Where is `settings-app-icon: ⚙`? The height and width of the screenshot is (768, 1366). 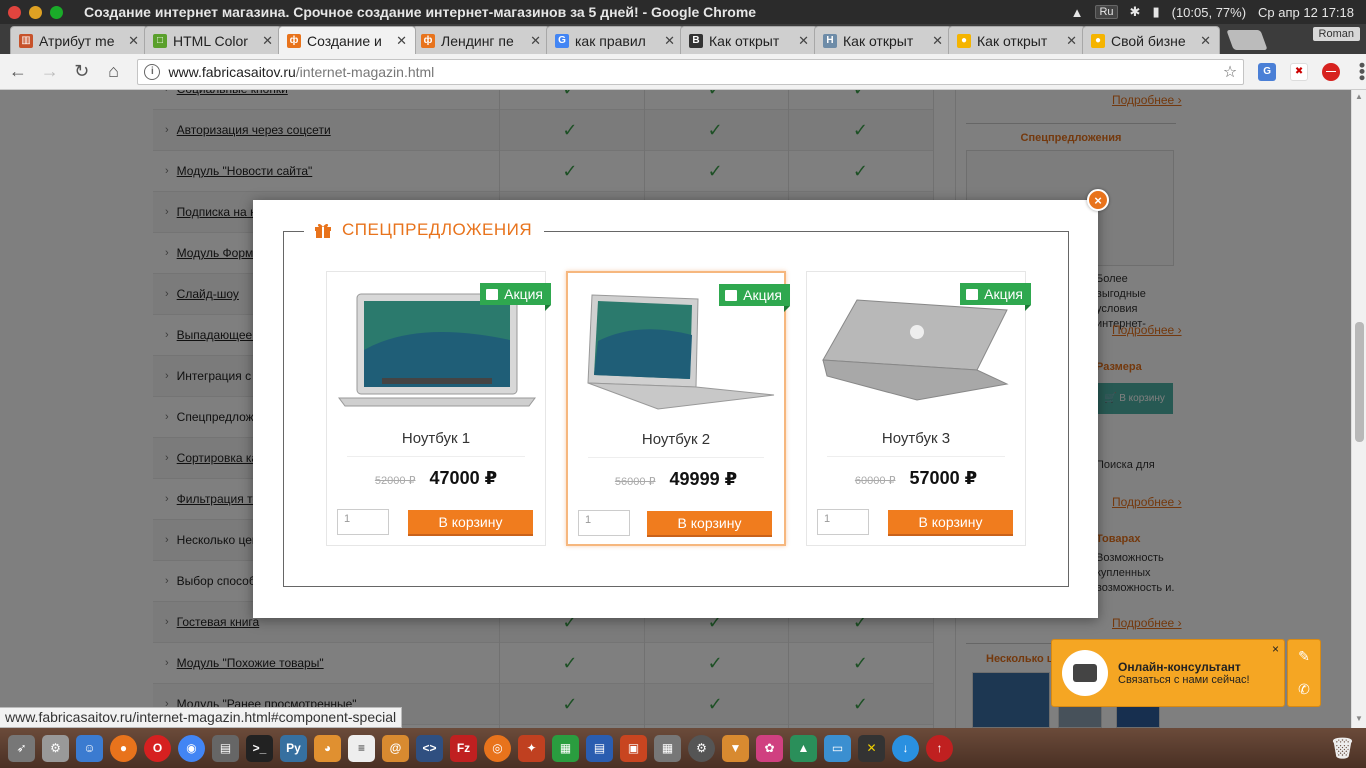
settings-app-icon: ⚙ is located at coordinates (55, 748).